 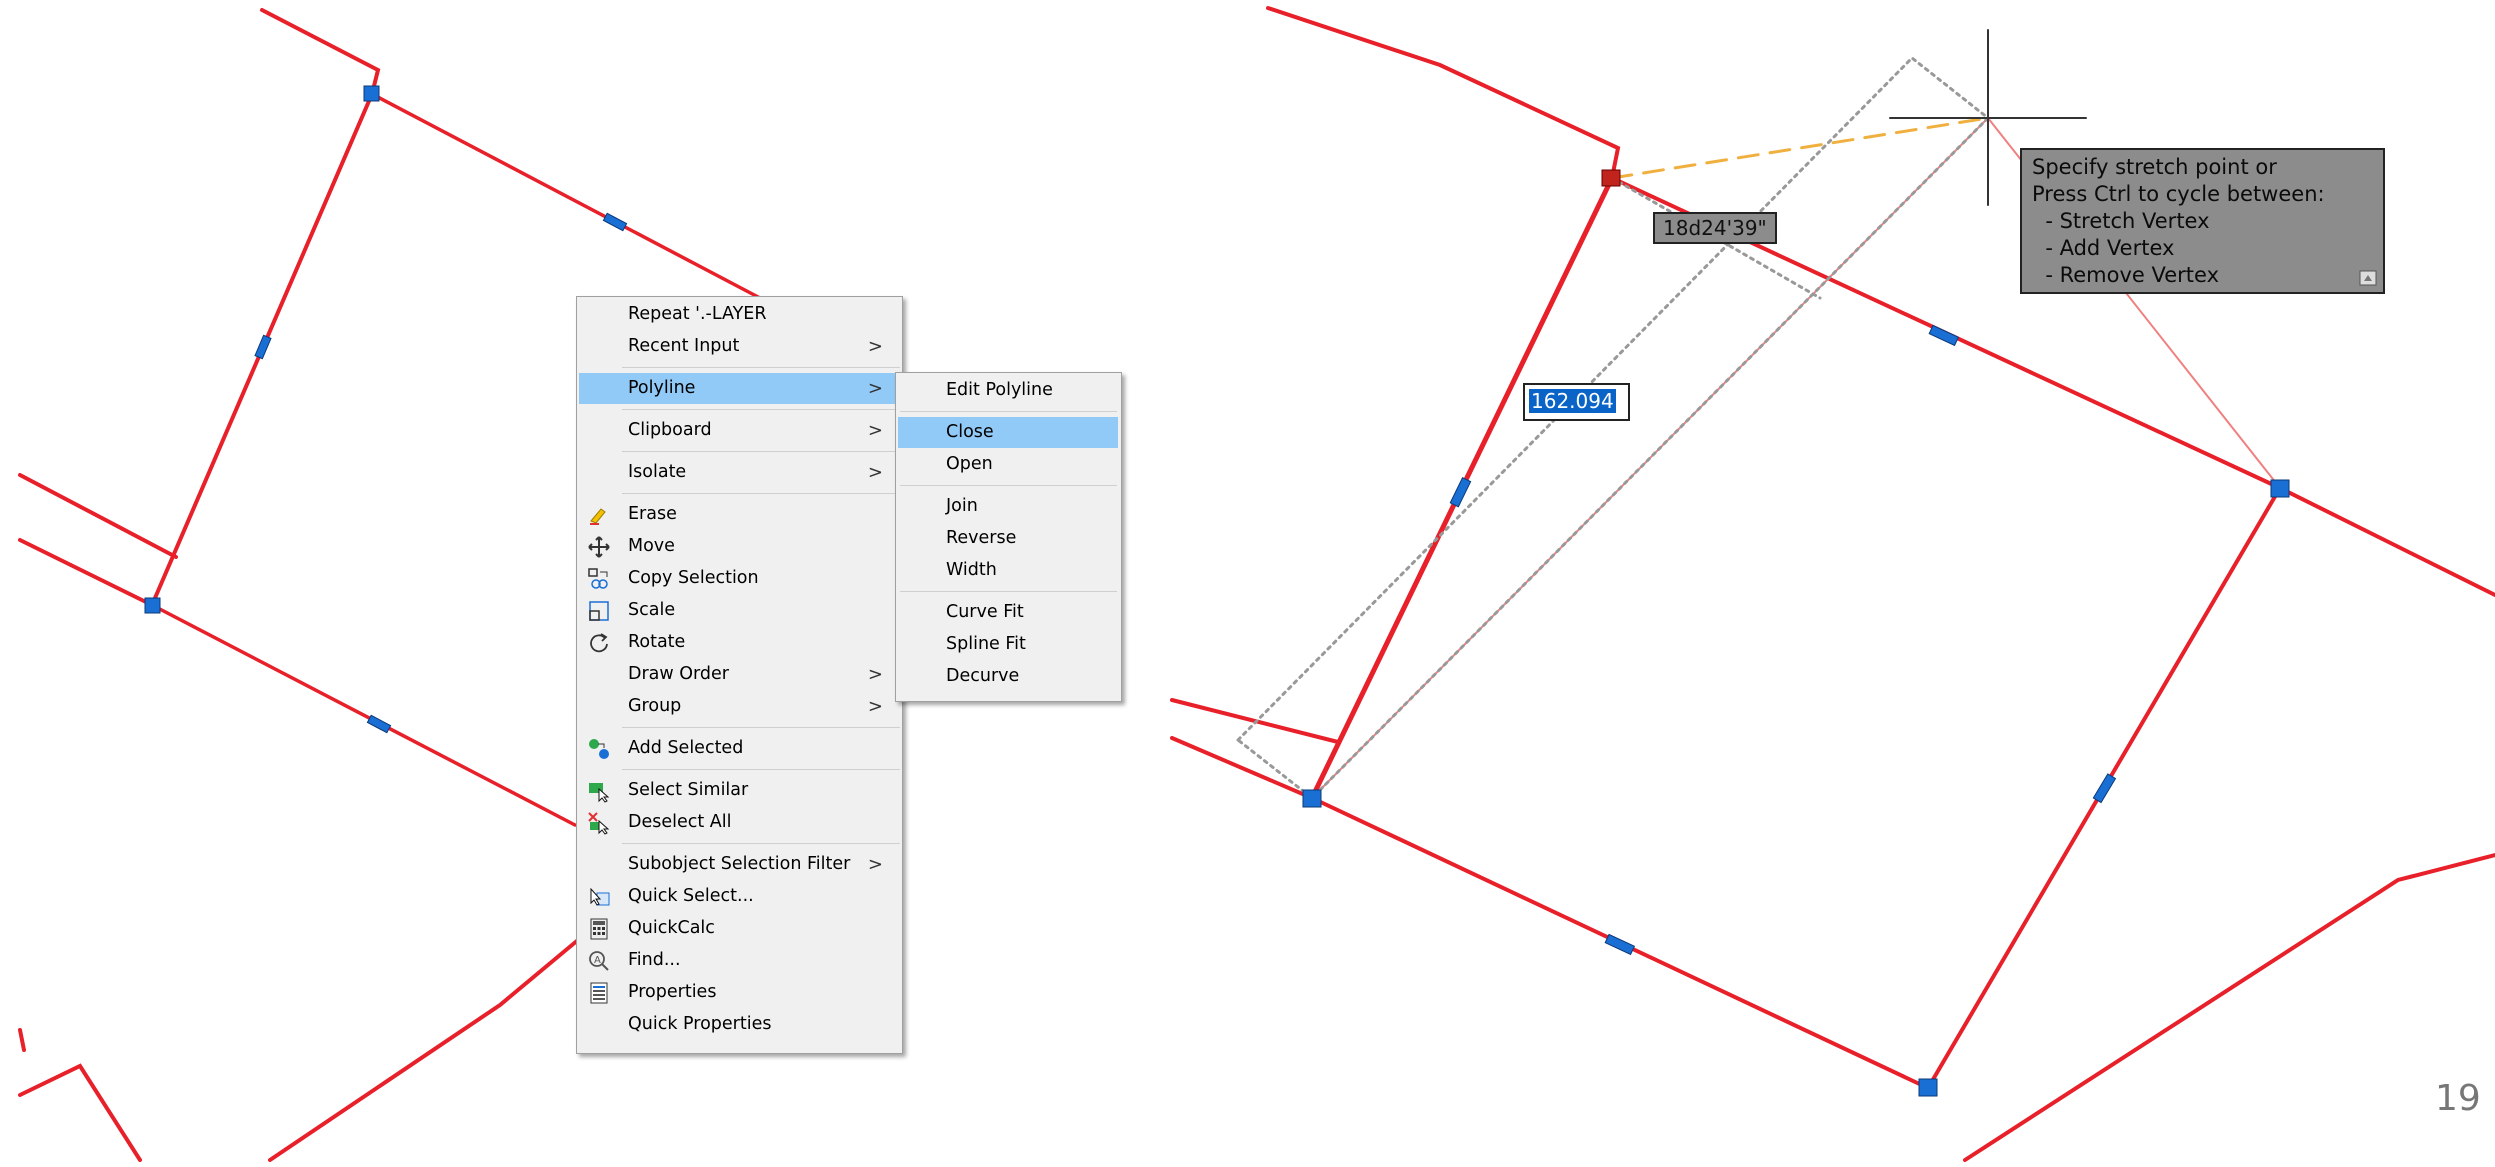 What do you see at coordinates (2229, 1007) in the screenshot?
I see `polyline-bottom-right` at bounding box center [2229, 1007].